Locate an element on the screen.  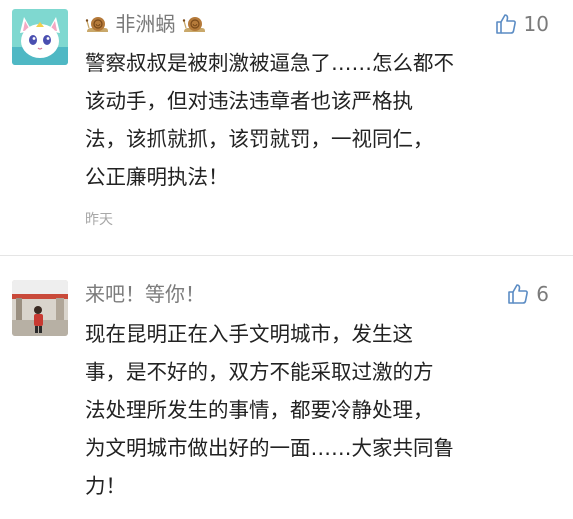
comment-line: 力！ is located at coordinates (105, 486).